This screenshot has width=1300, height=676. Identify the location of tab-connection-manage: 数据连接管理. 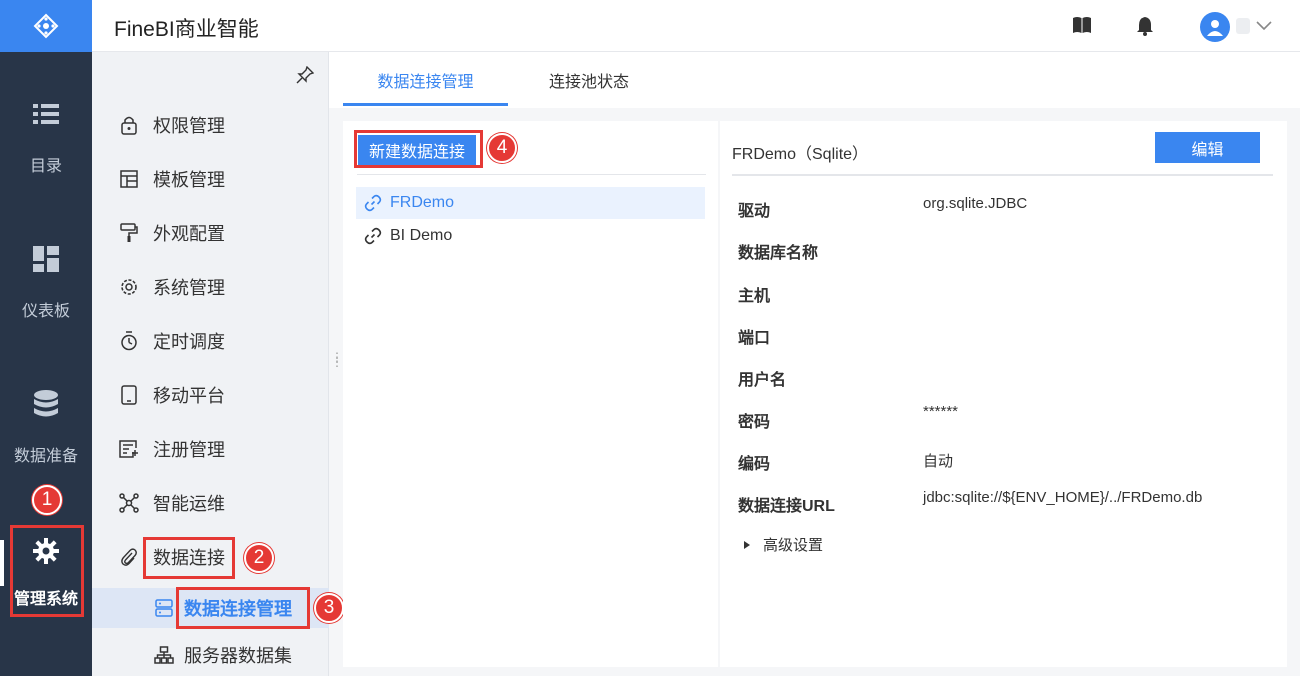
(425, 80).